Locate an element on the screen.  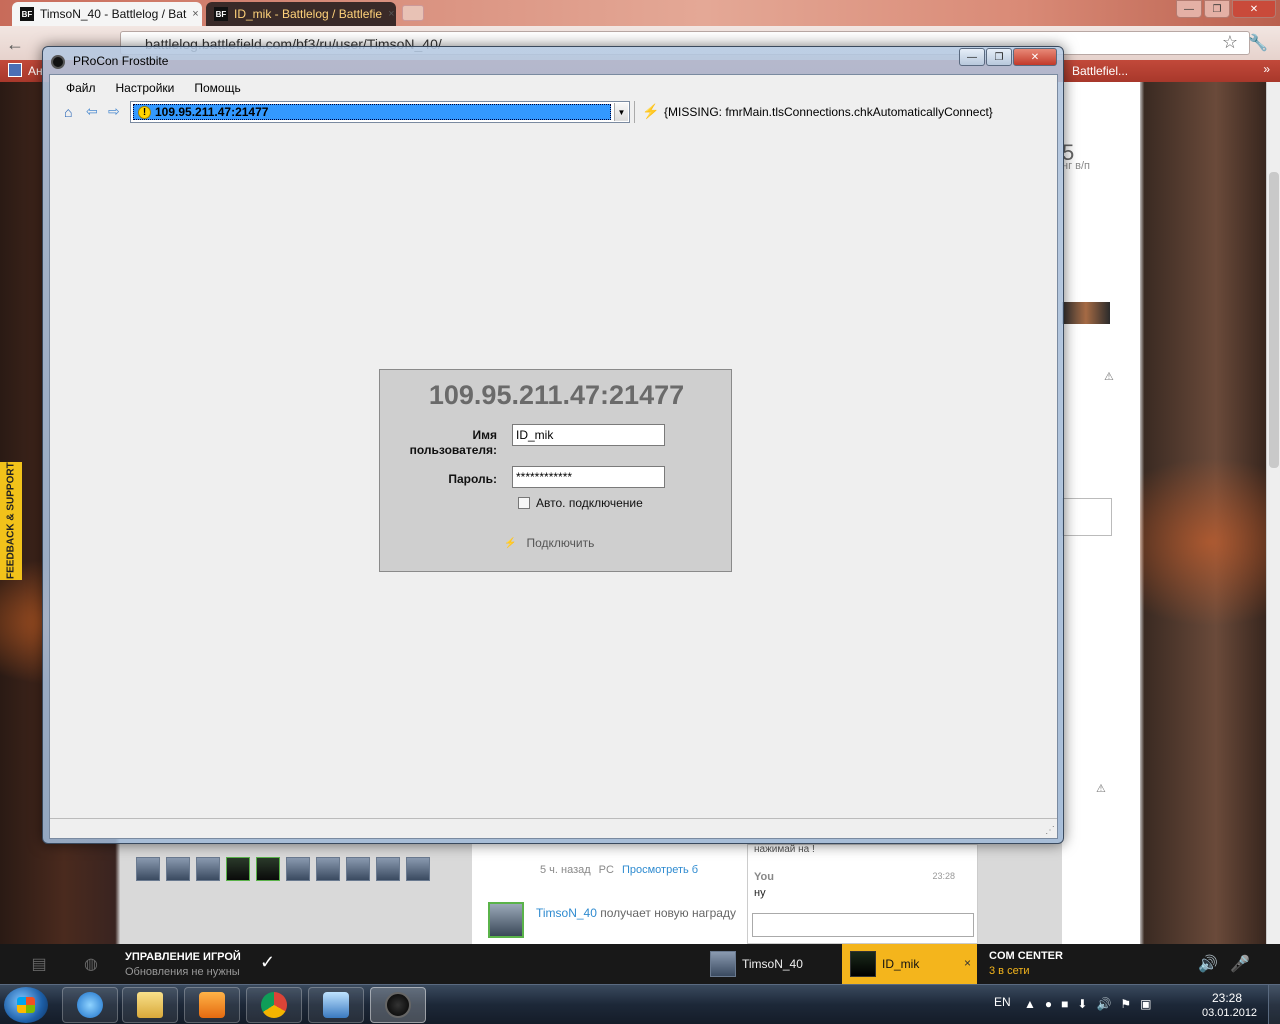
auto-connect-checkbox is located at coordinates (524, 503).